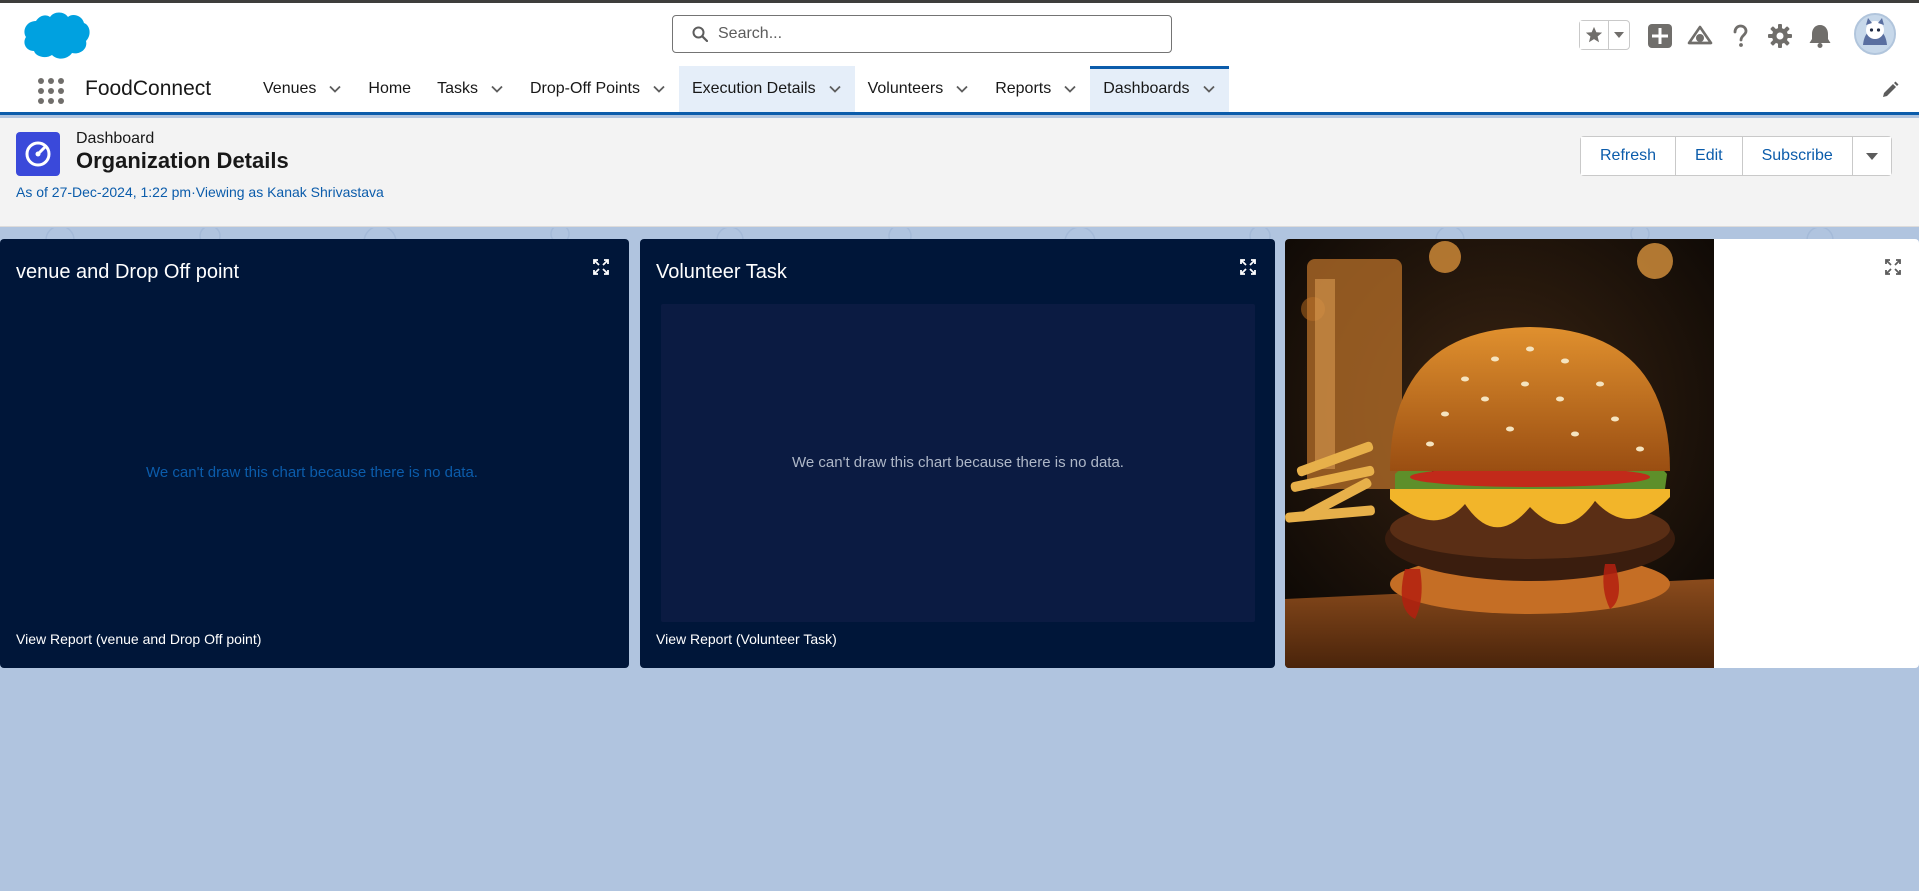 This screenshot has width=1919, height=891. Describe the element at coordinates (1629, 156) in the screenshot. I see `refresh-button: Refresh` at that location.